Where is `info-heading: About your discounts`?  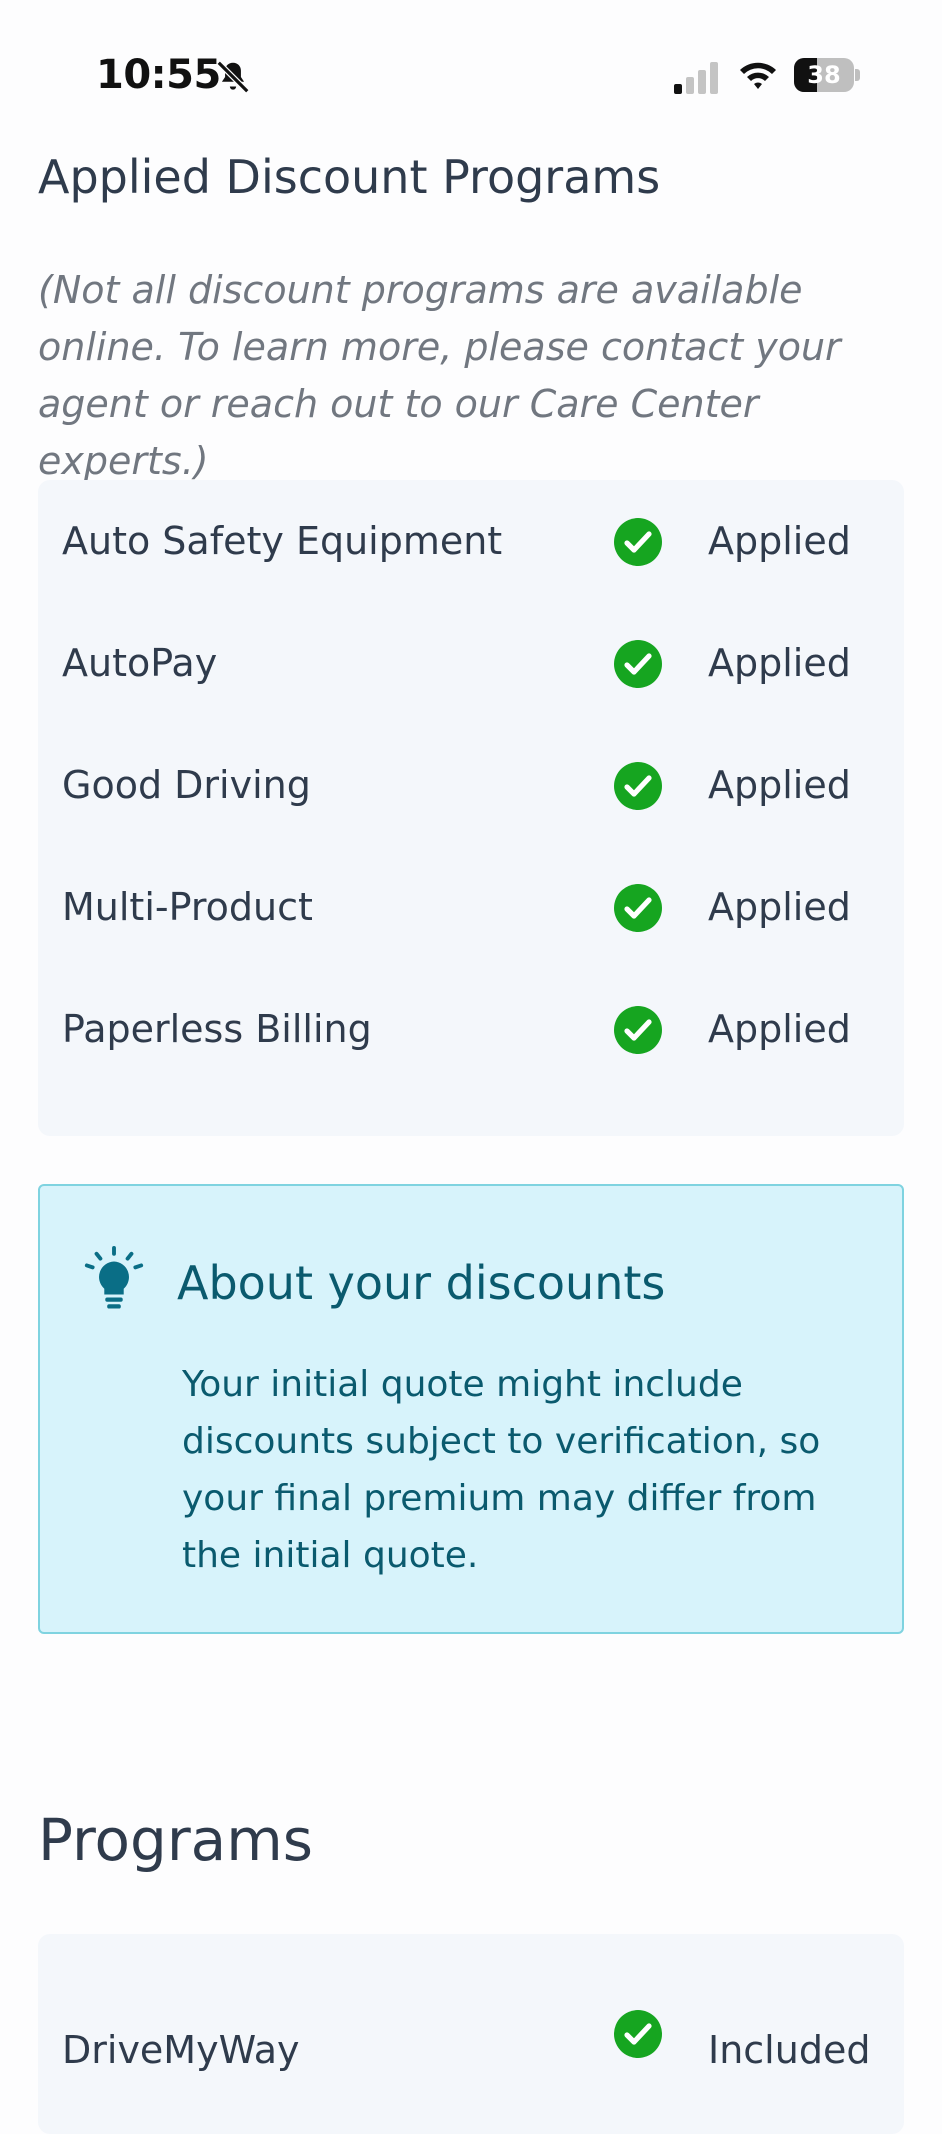 info-heading: About your discounts is located at coordinates (421, 1283).